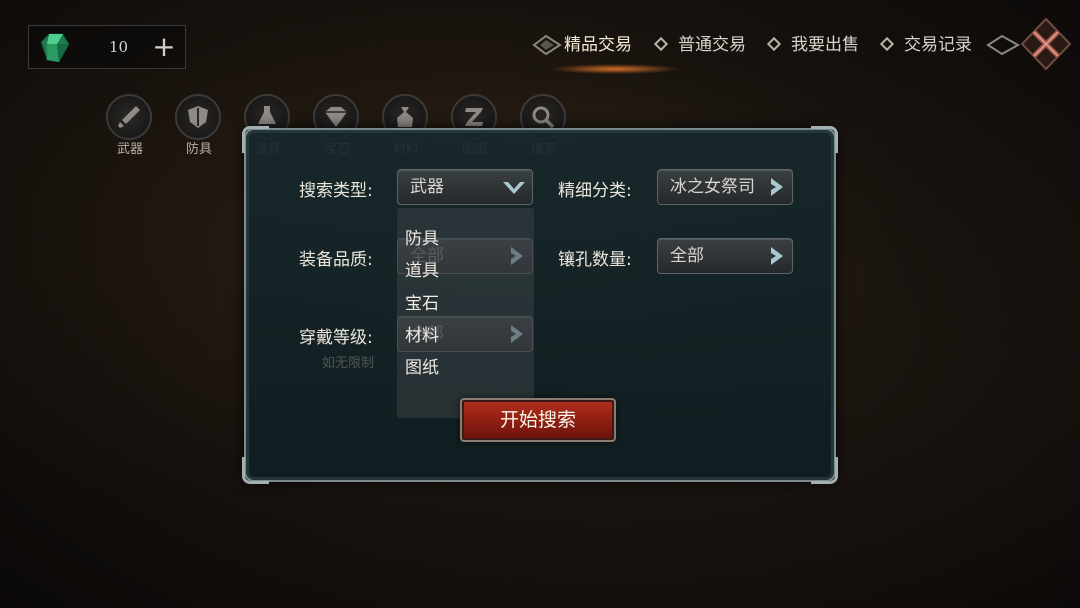  Describe the element at coordinates (595, 260) in the screenshot. I see `socket-count-label: 镶孔数量:` at that location.